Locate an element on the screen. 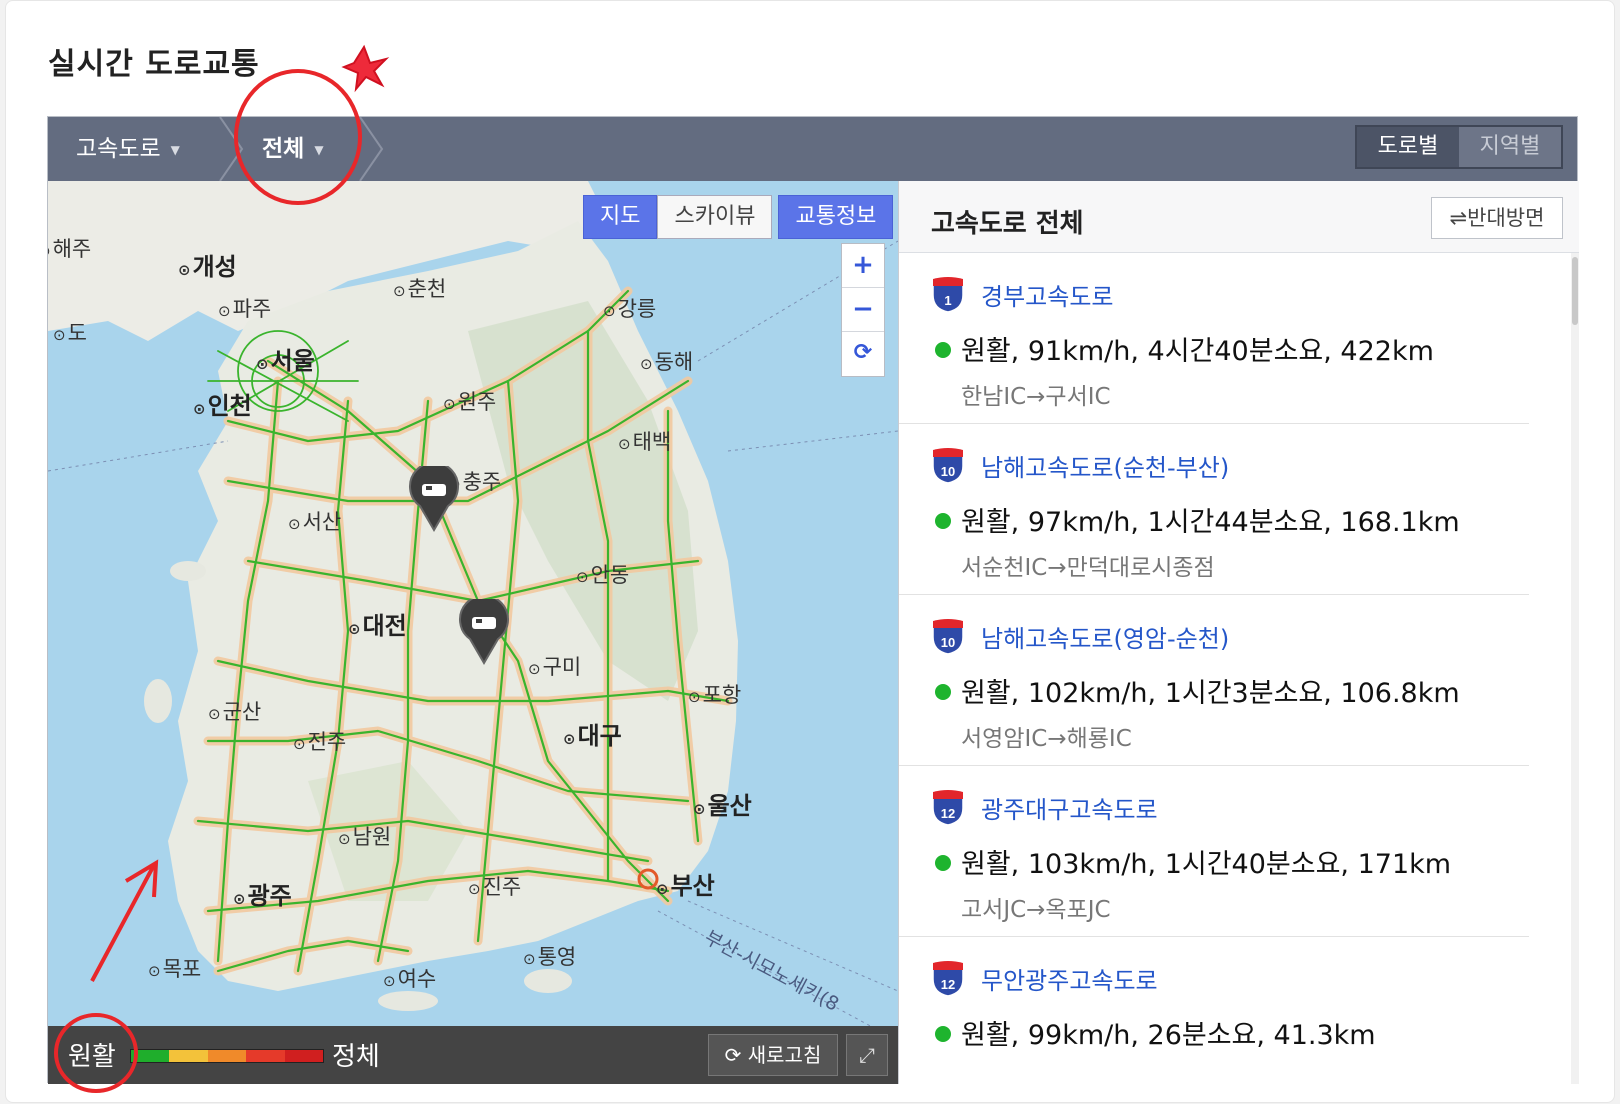  city-label: 서산 is located at coordinates (315, 521).